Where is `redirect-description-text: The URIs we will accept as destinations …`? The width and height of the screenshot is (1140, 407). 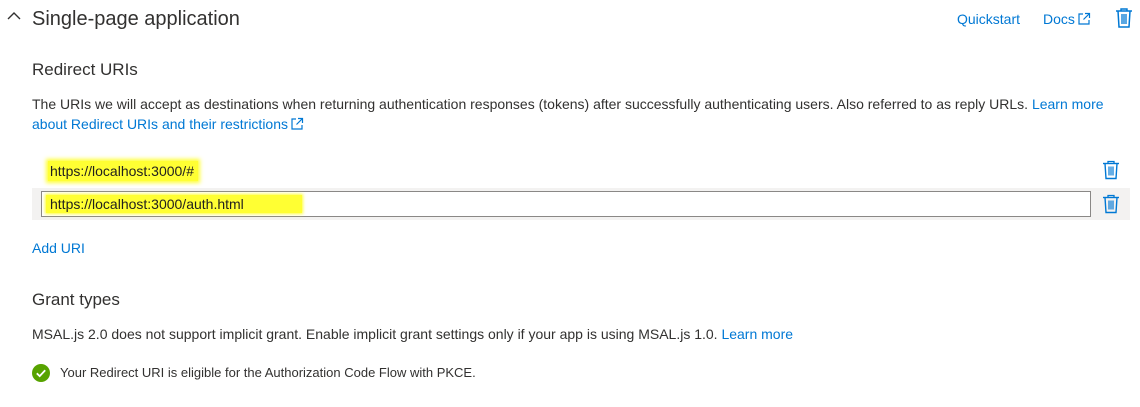 redirect-description-text: The URIs we will accept as destinations … is located at coordinates (530, 104).